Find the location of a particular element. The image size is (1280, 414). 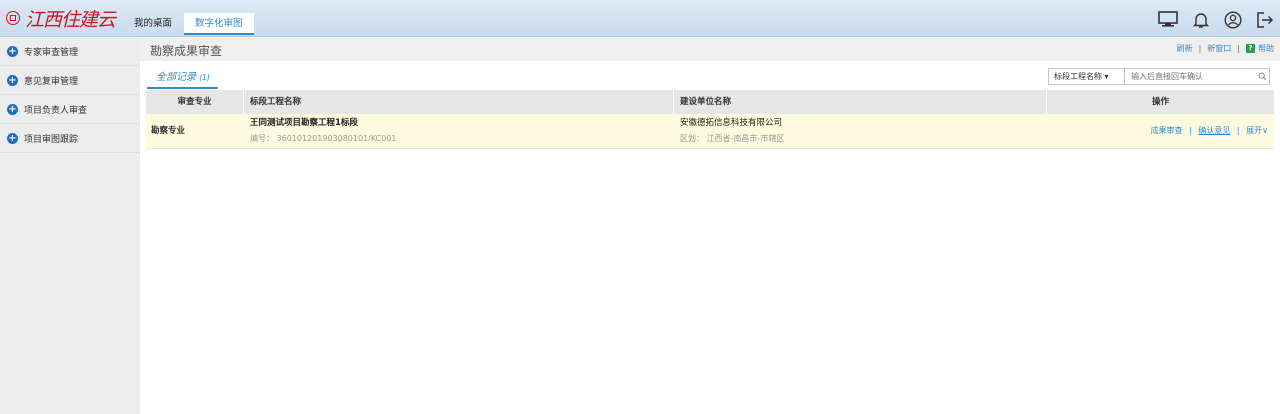

sidebar-item-opinion-recheck: + 意见复审管理 is located at coordinates (70, 80).